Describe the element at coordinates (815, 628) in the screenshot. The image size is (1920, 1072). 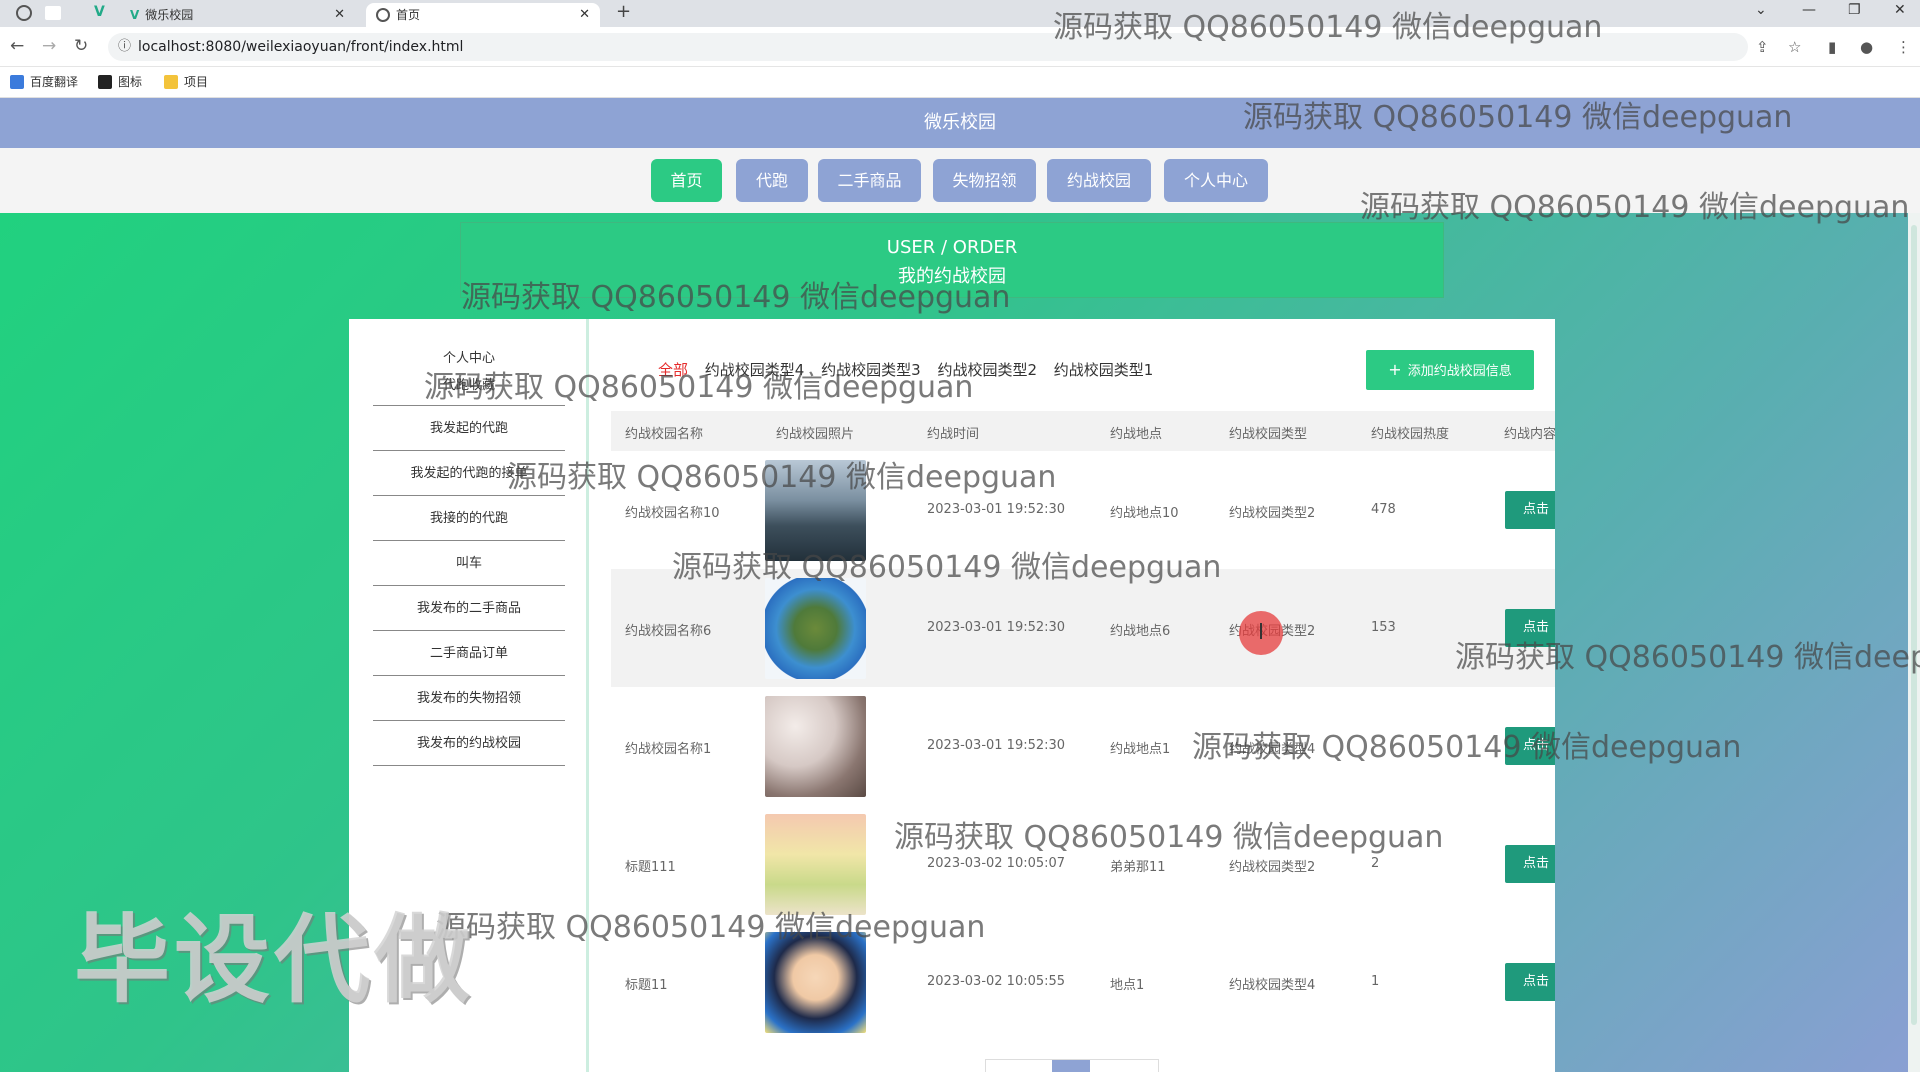
I see `tiny-planet-image` at that location.